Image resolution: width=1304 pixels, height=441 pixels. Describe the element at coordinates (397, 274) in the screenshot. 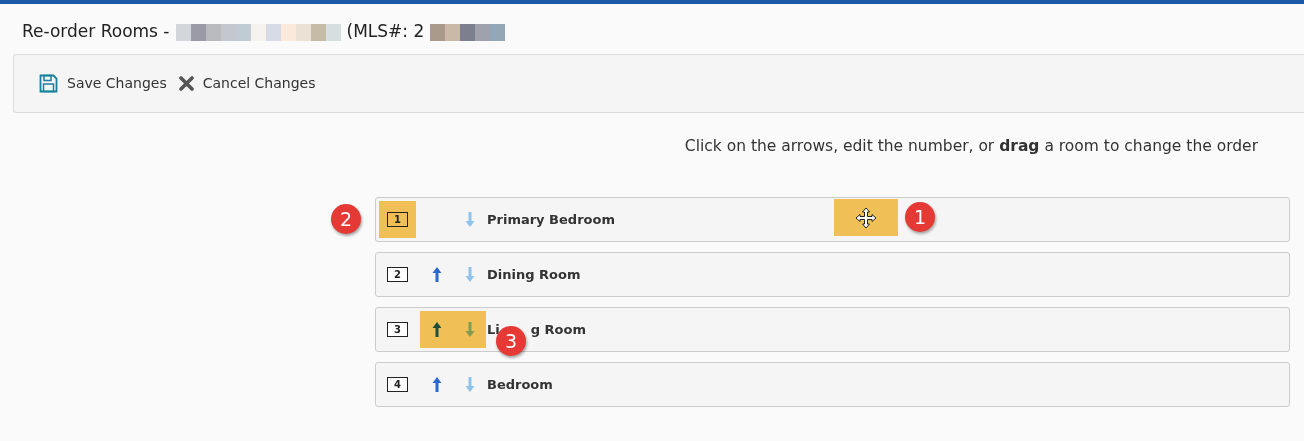

I see `number-field: 2` at that location.